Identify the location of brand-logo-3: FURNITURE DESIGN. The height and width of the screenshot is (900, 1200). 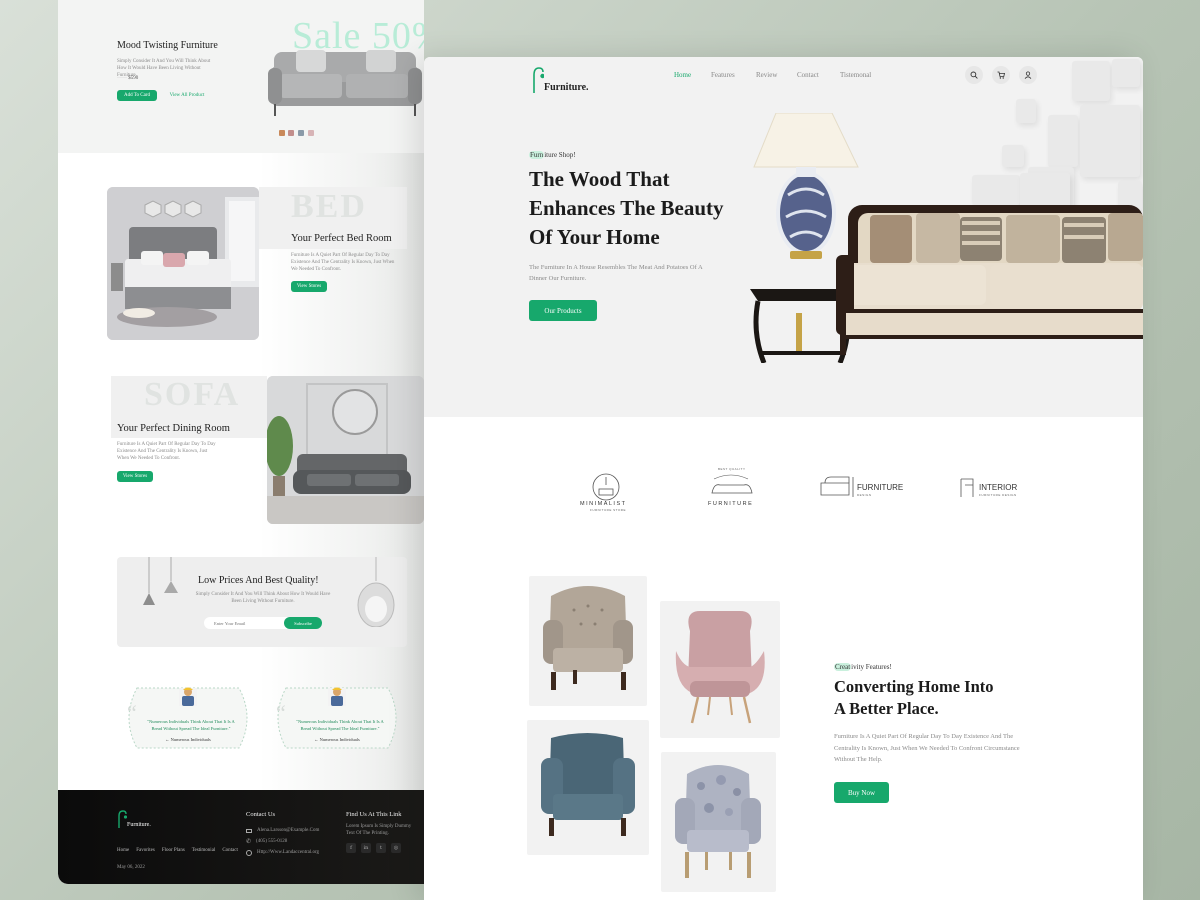
(874, 492).